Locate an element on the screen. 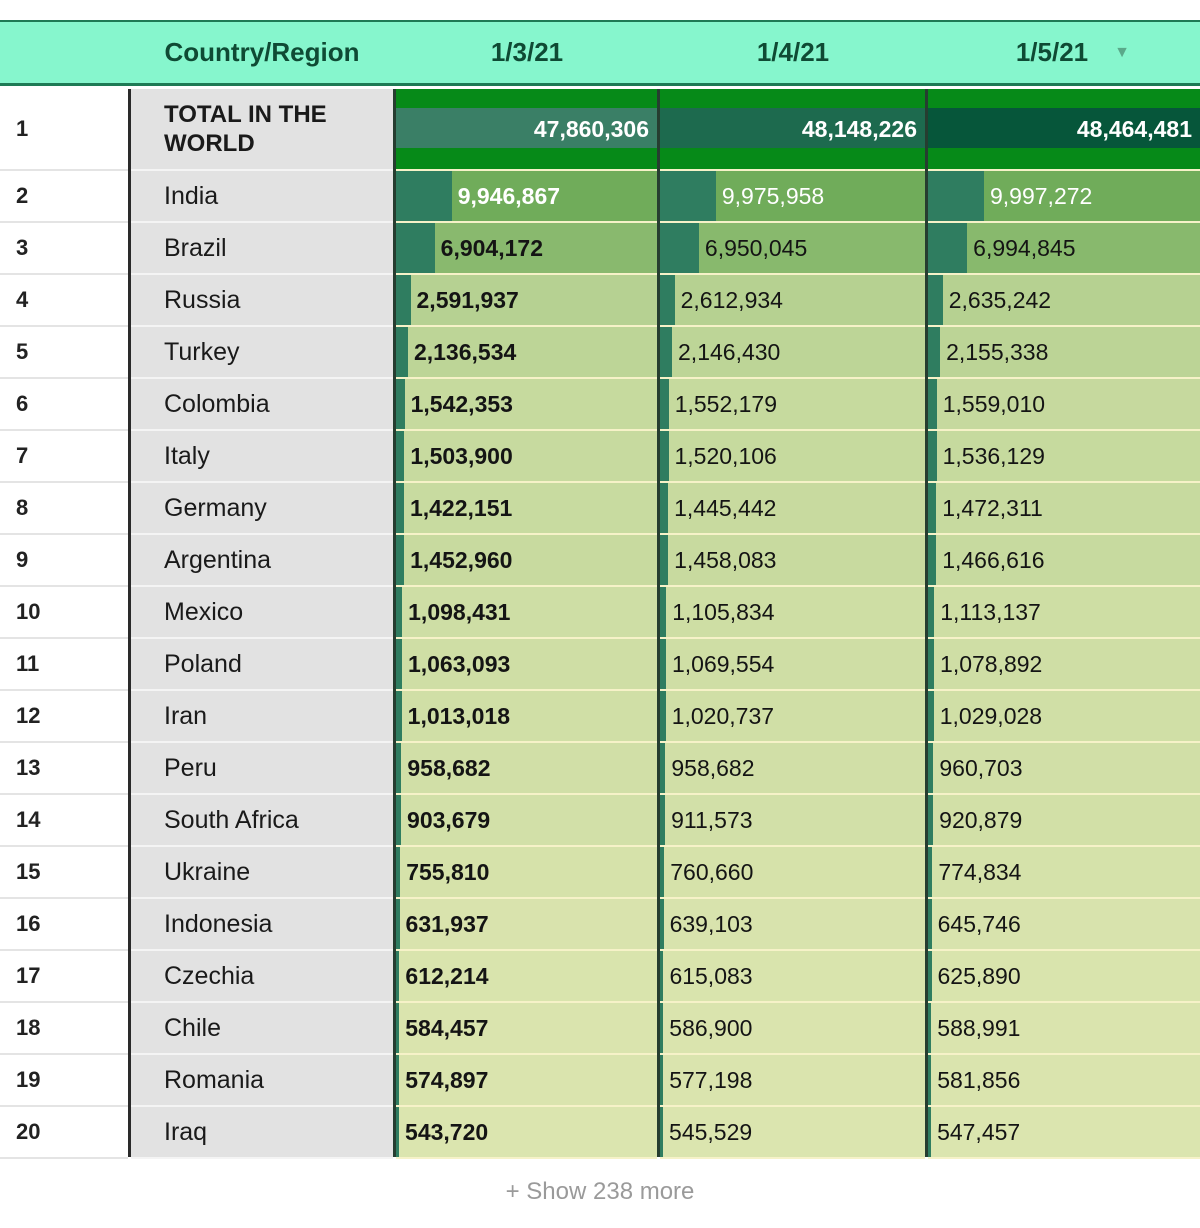  country-cell: India is located at coordinates (262, 197).